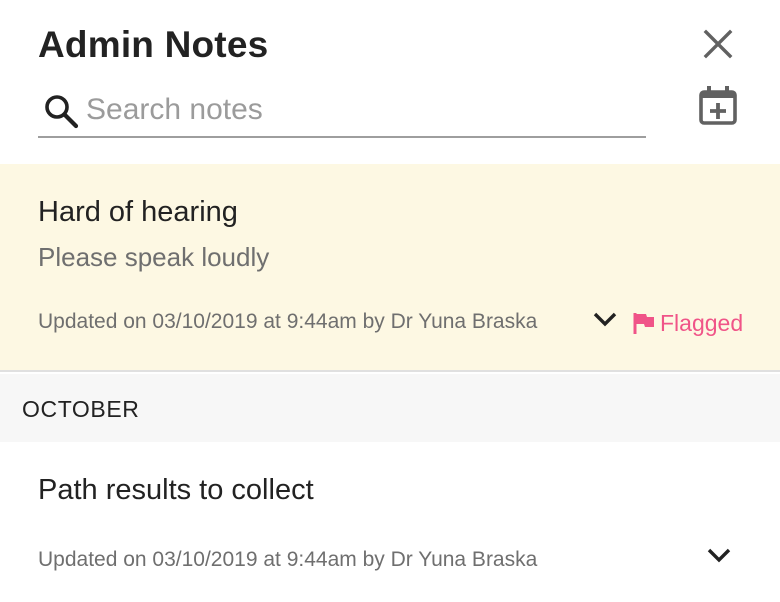 Image resolution: width=780 pixels, height=602 pixels. I want to click on calendar-plus-icon, so click(718, 105).